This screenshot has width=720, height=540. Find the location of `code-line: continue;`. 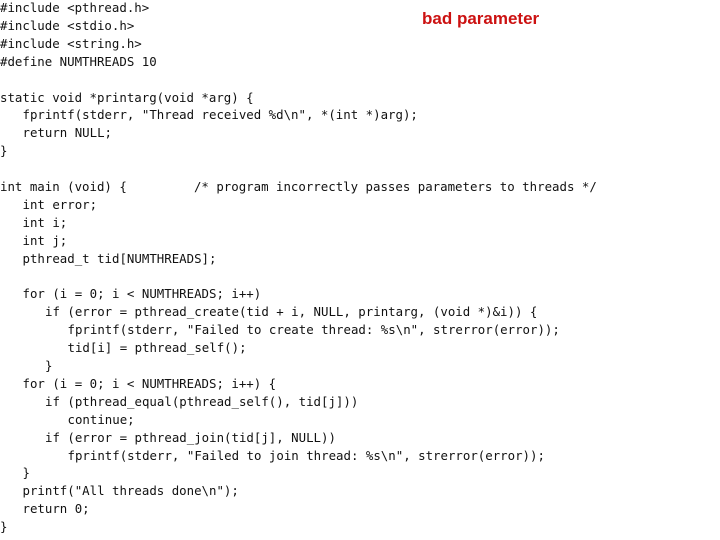

code-line: continue; is located at coordinates (101, 419).